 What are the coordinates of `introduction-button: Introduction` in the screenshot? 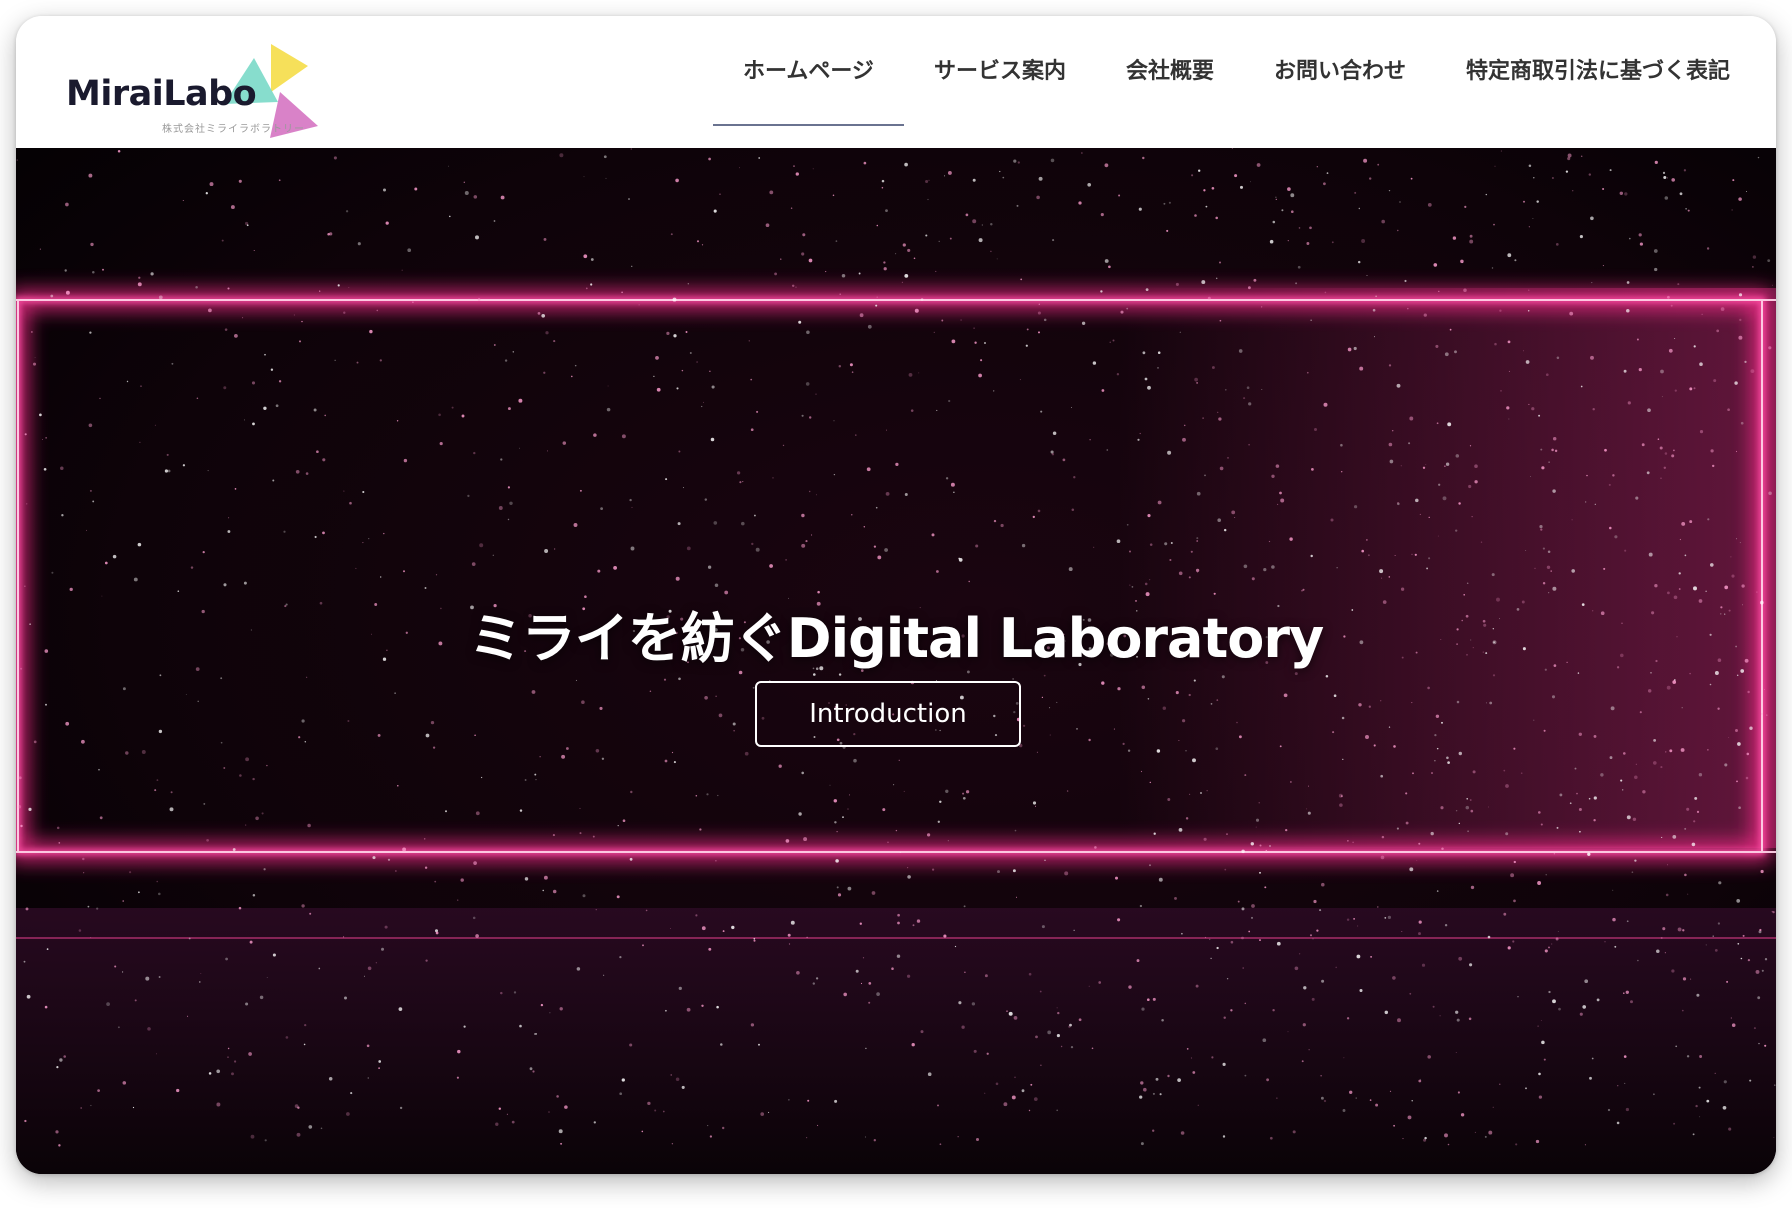 It's located at (888, 714).